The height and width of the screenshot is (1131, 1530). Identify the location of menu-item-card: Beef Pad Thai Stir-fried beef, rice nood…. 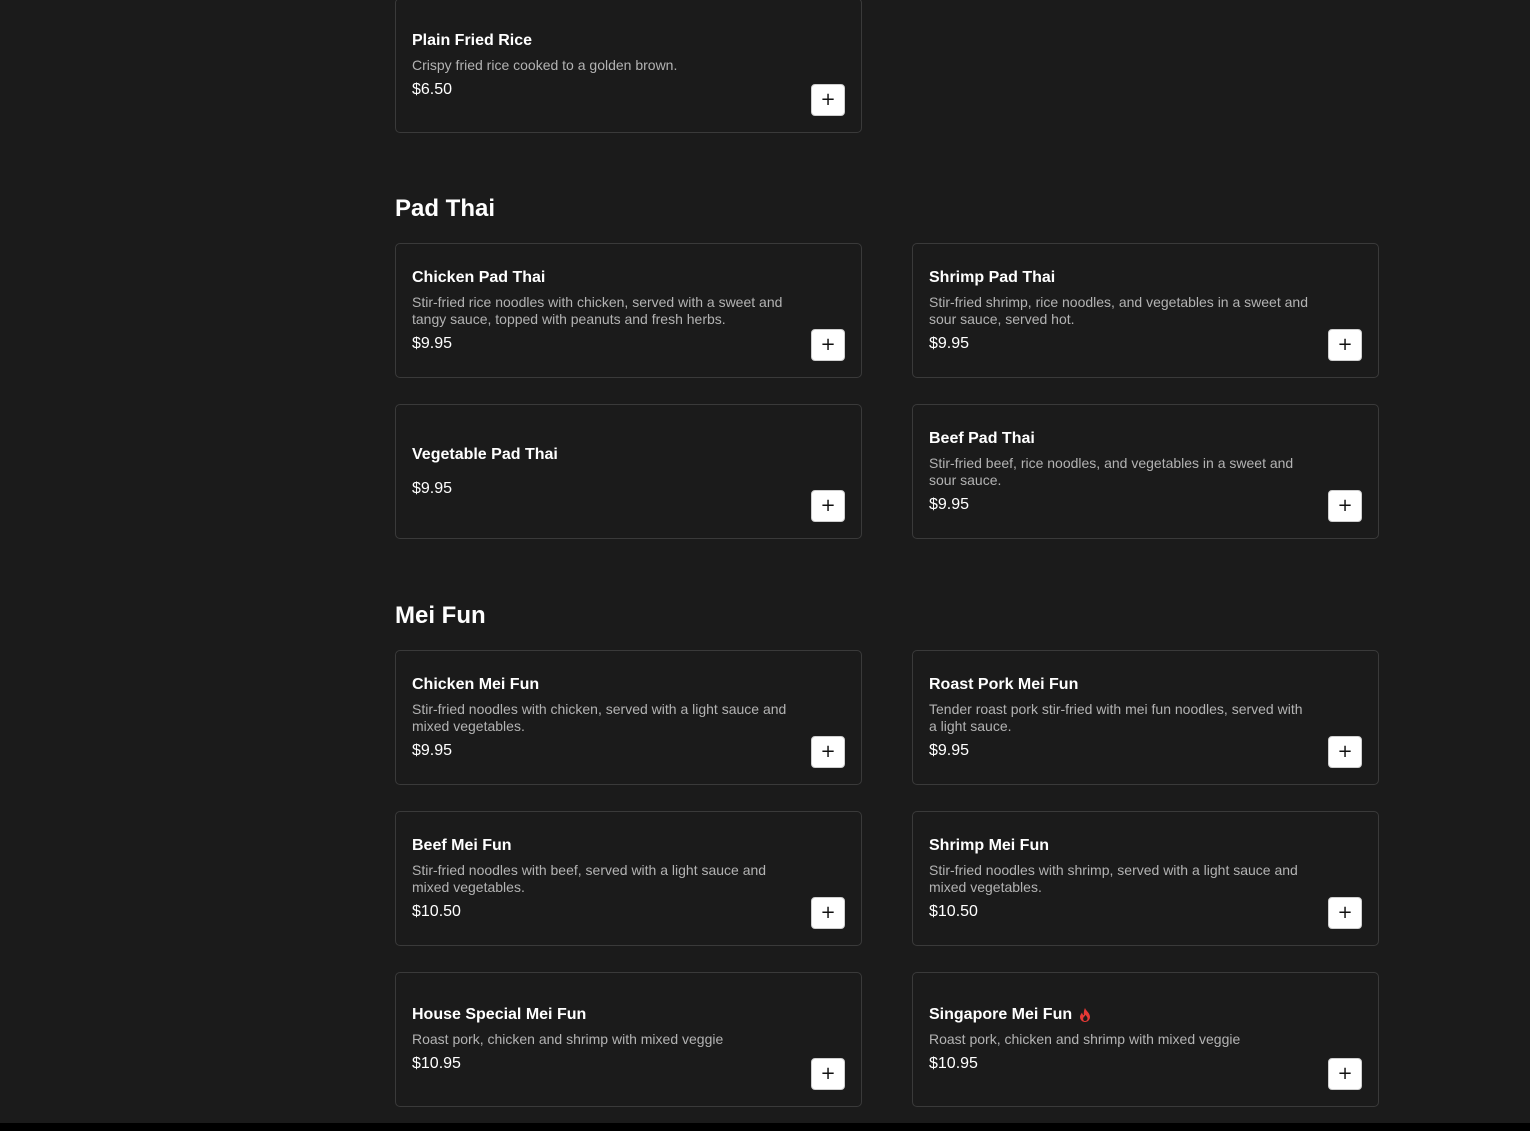
(1145, 471).